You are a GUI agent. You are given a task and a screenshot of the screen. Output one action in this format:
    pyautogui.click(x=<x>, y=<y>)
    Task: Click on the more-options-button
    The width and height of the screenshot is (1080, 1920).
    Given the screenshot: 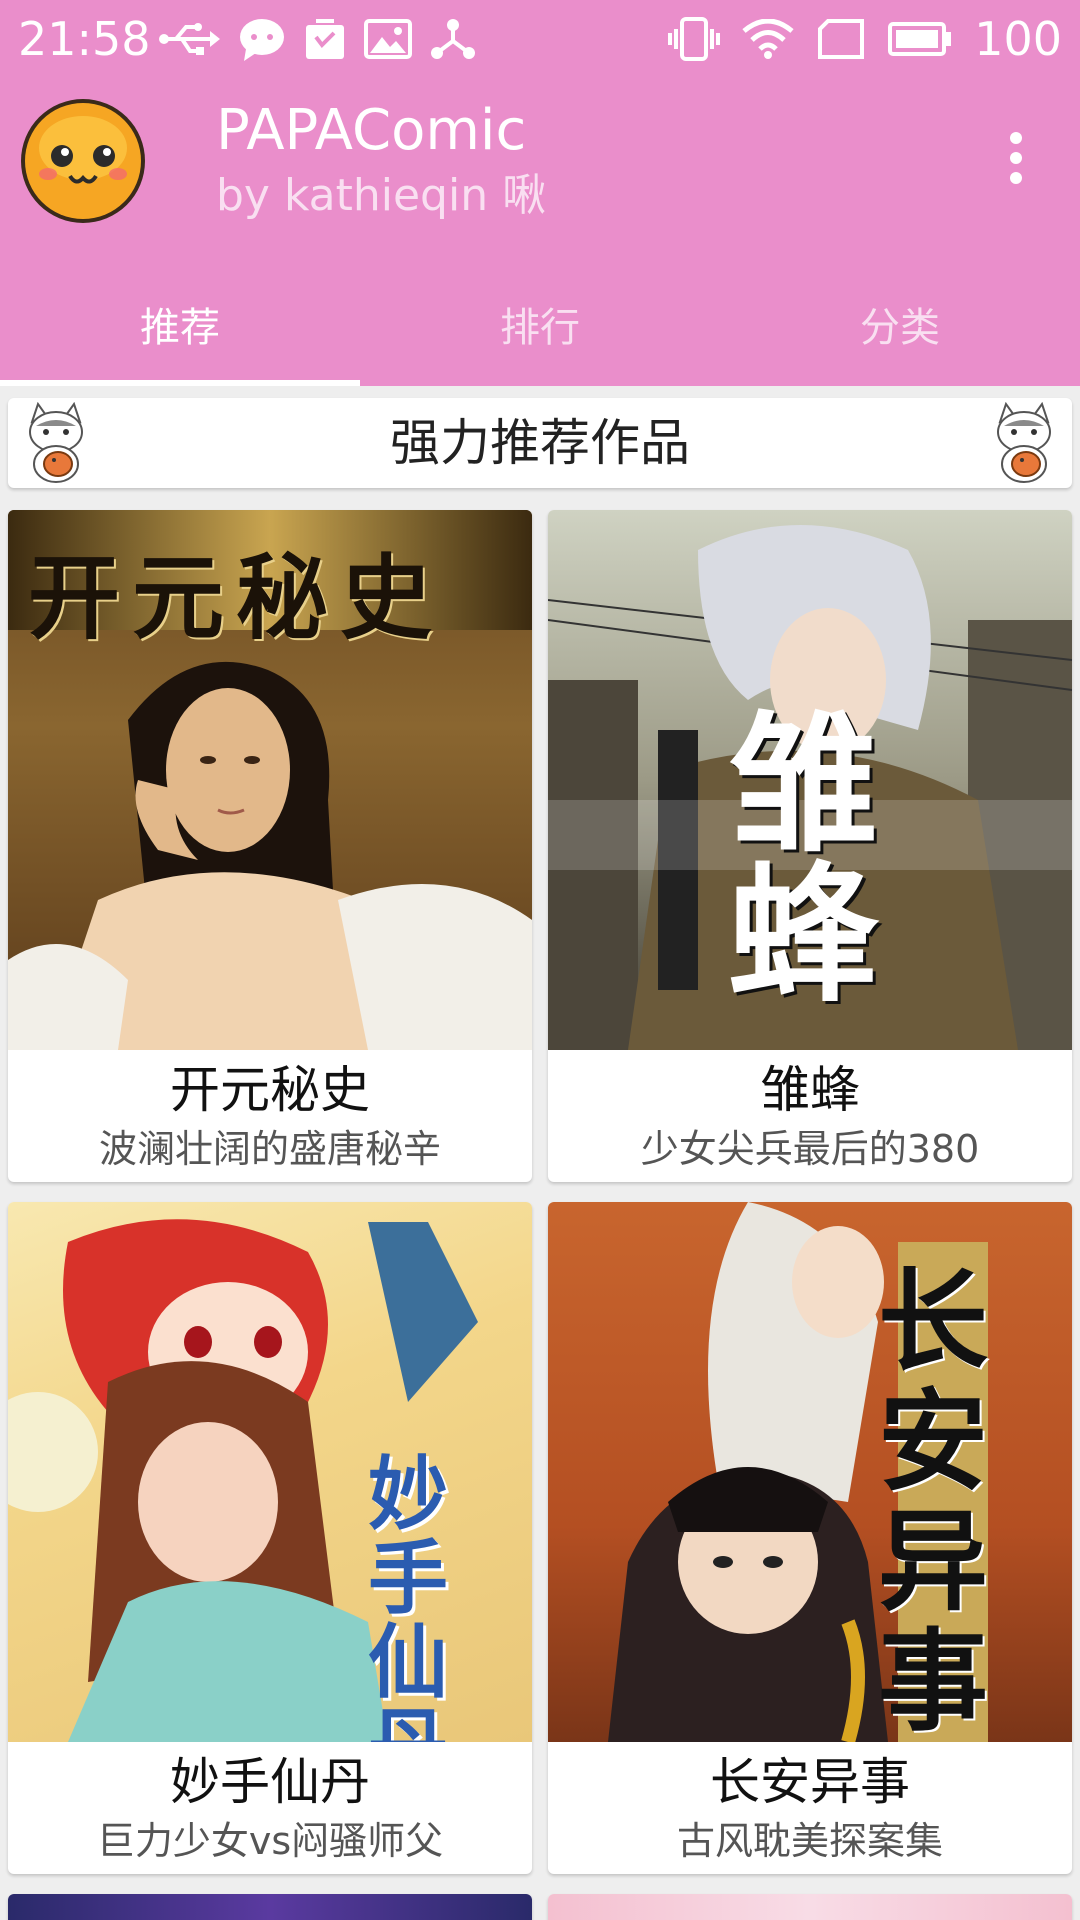 What is the action you would take?
    pyautogui.click(x=1016, y=158)
    